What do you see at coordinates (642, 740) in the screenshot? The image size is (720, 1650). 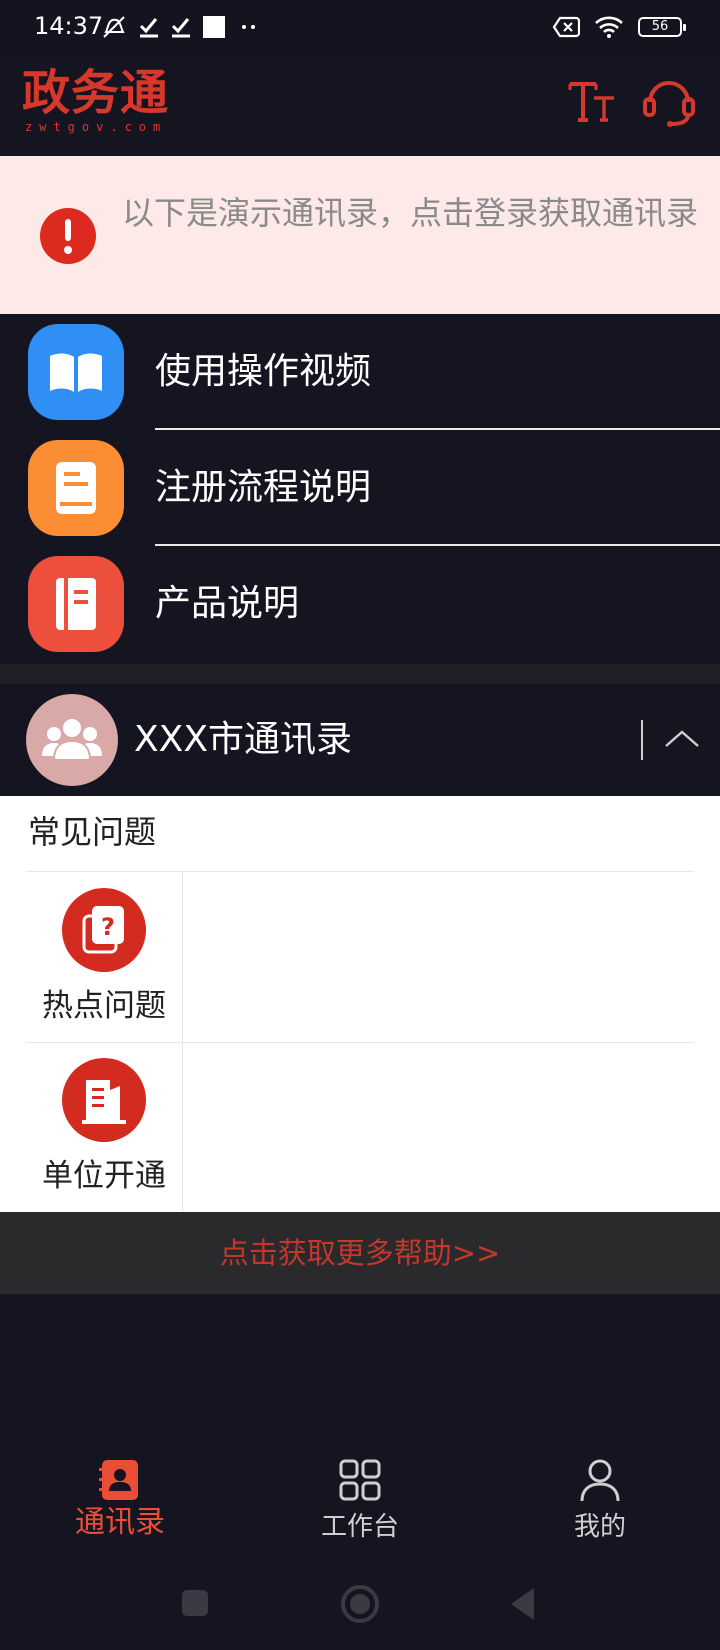 I see `divider` at bounding box center [642, 740].